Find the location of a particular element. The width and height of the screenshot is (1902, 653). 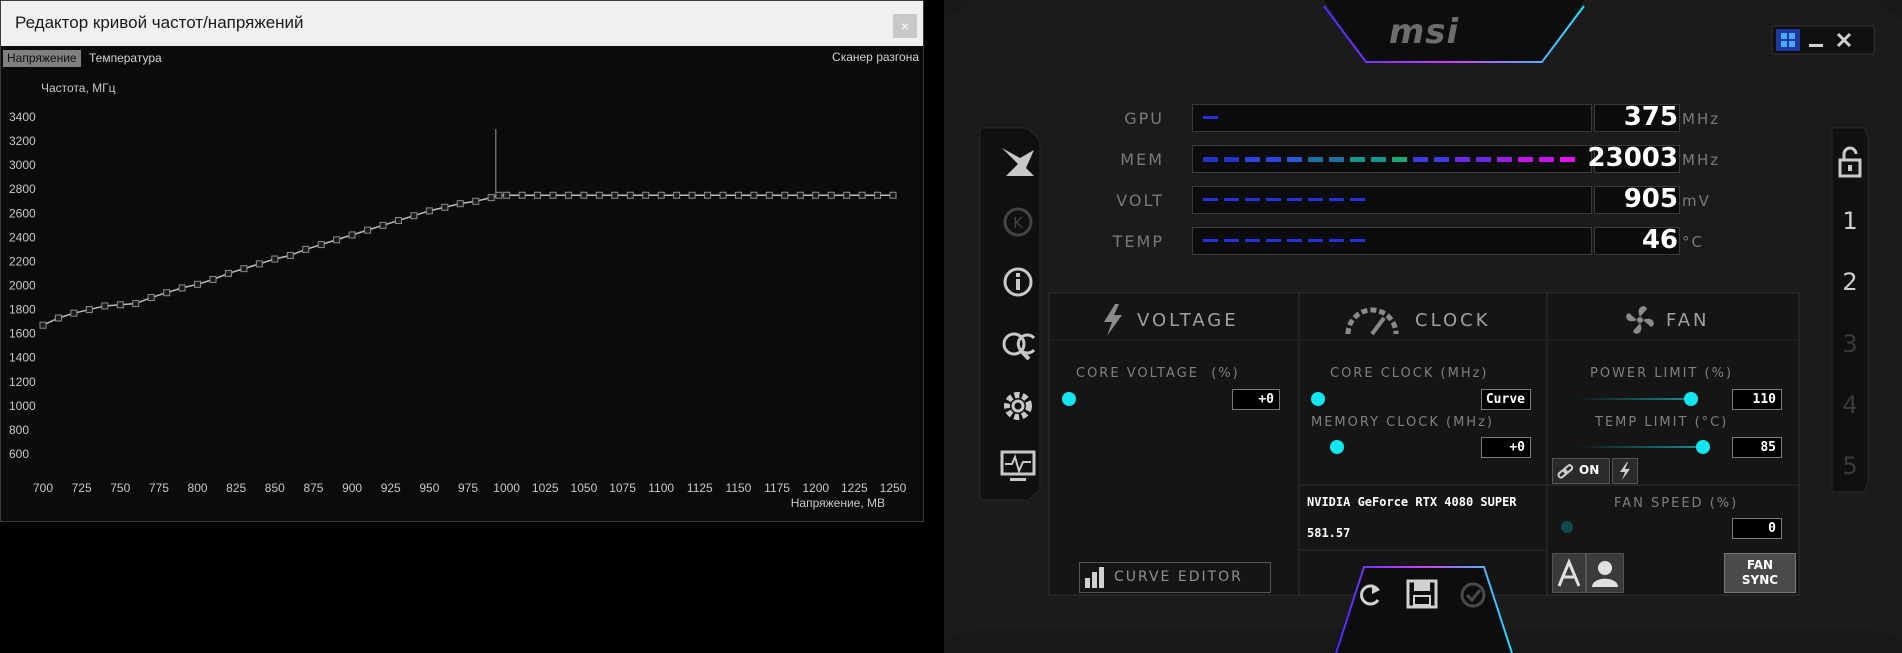

link-toggle: ON is located at coordinates (1581, 471).